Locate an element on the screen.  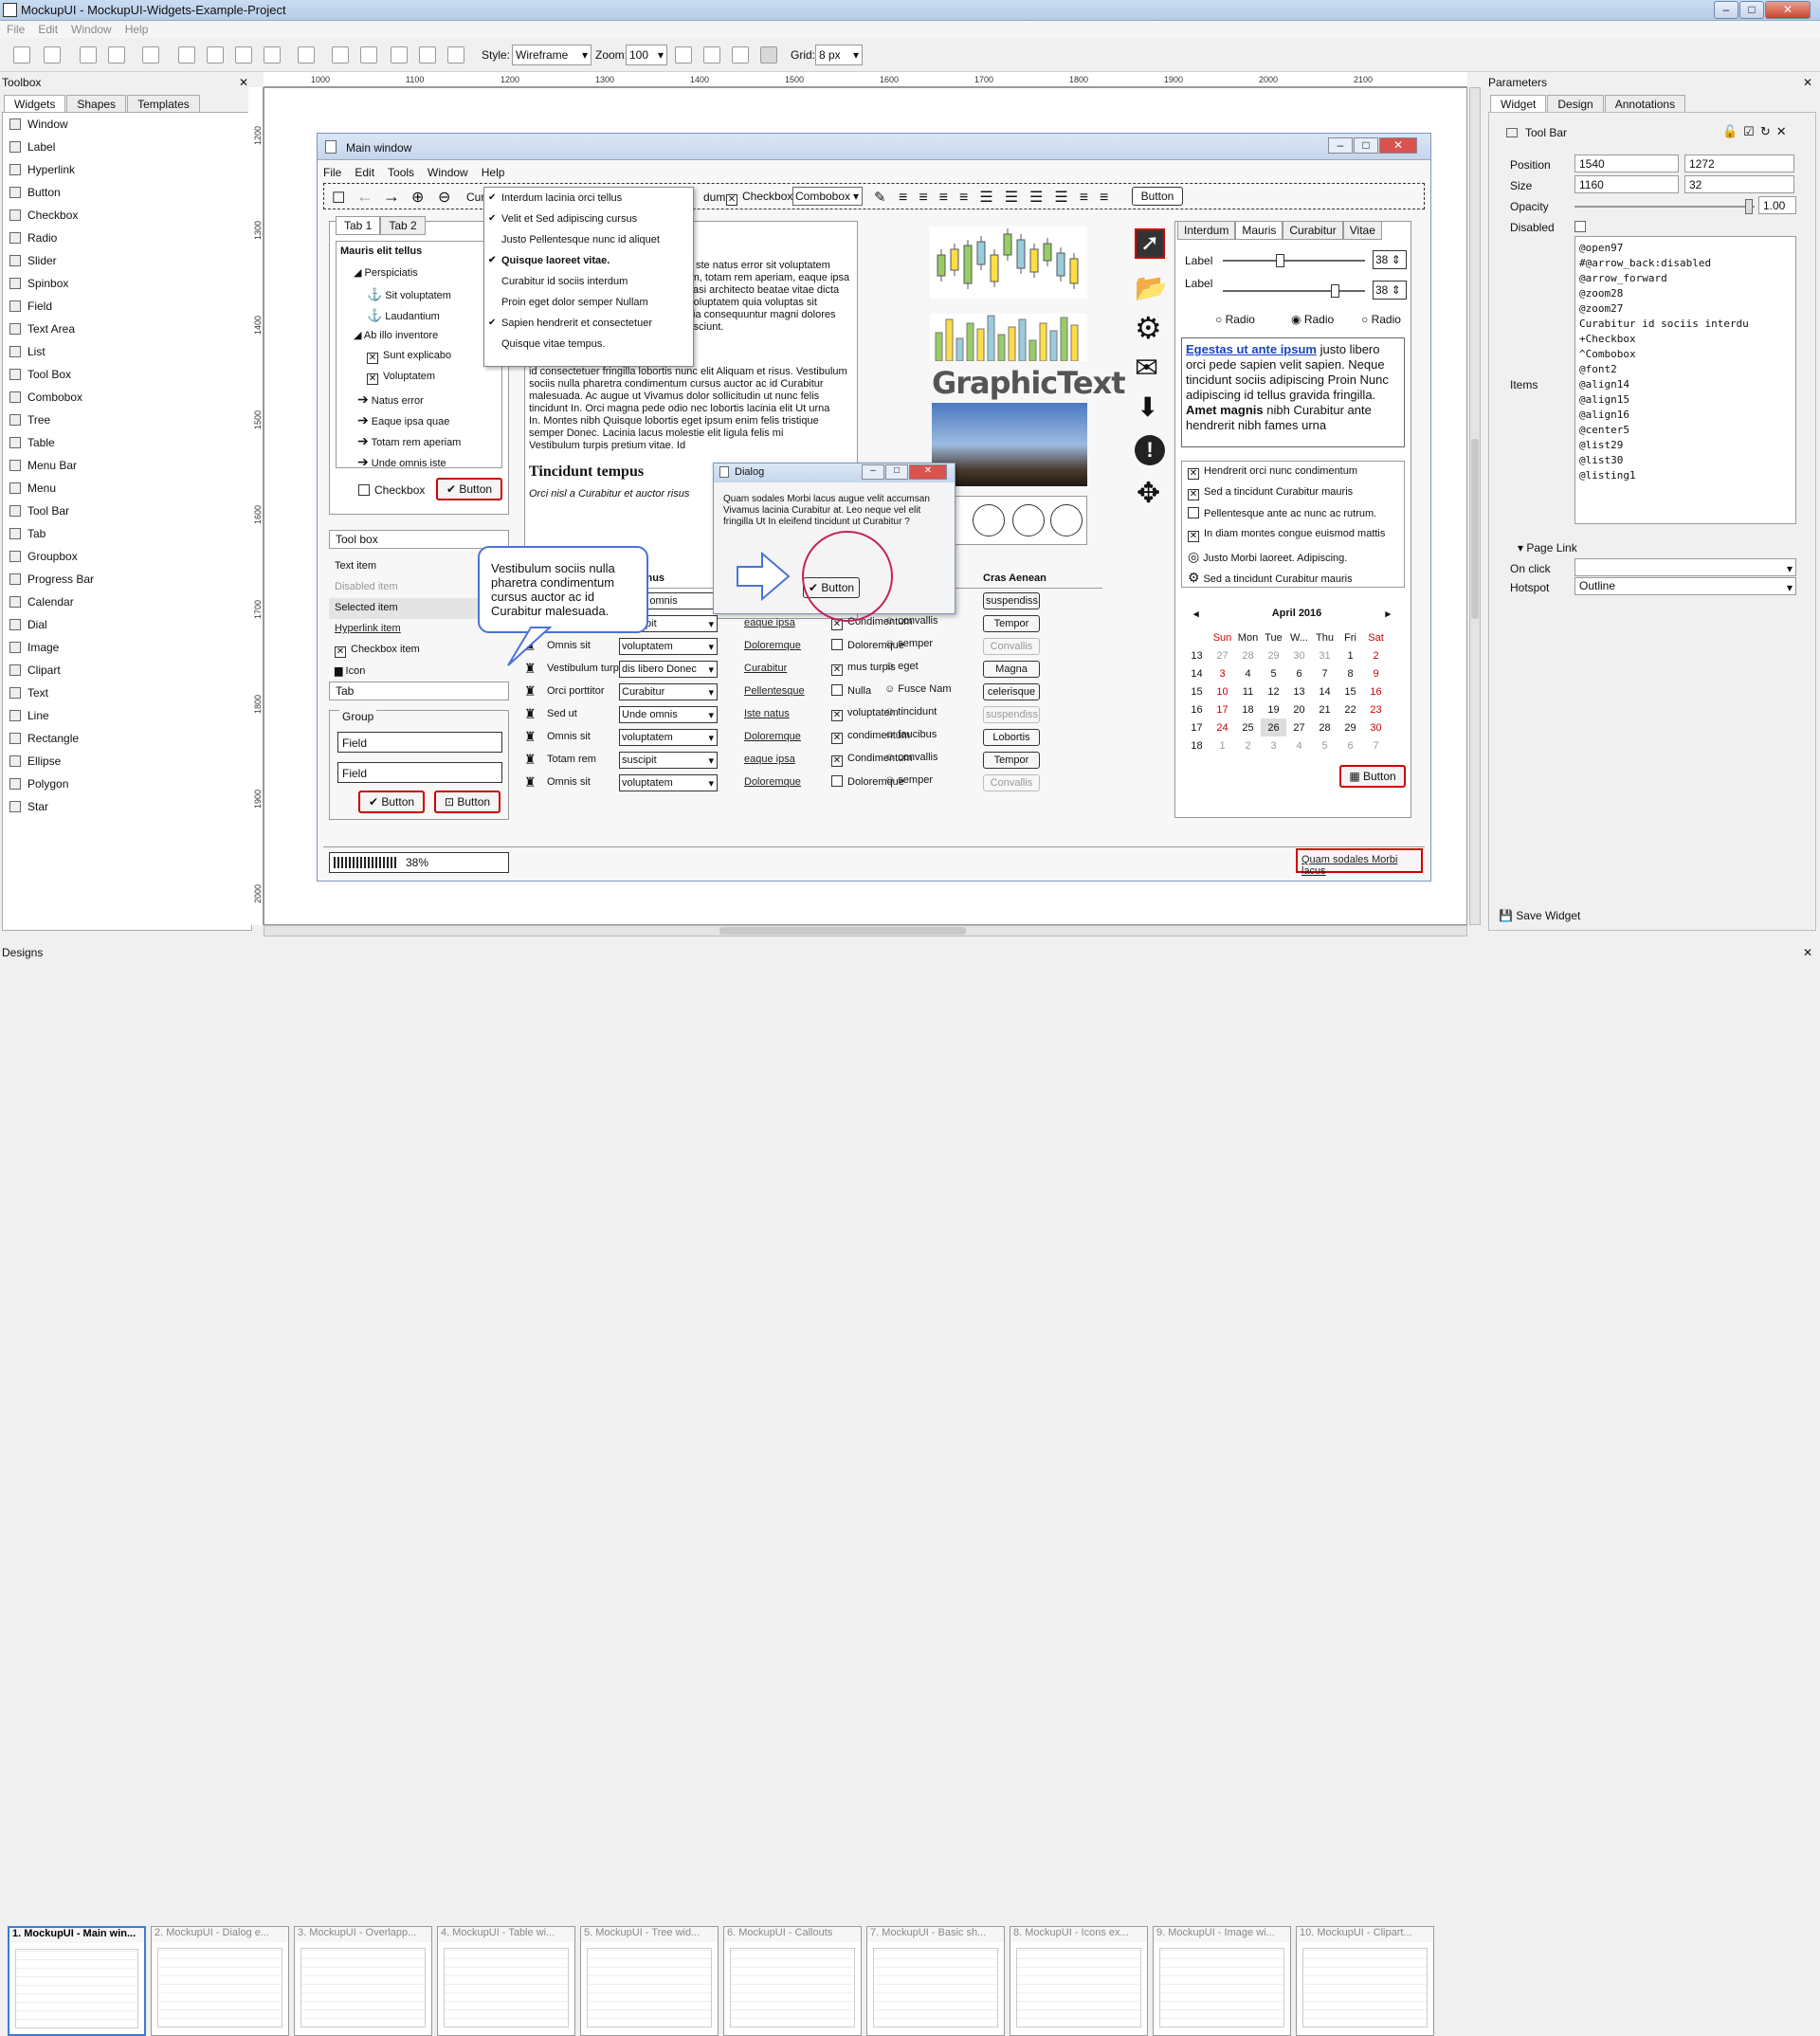
tab-widget: Widget is located at coordinates (1518, 104).